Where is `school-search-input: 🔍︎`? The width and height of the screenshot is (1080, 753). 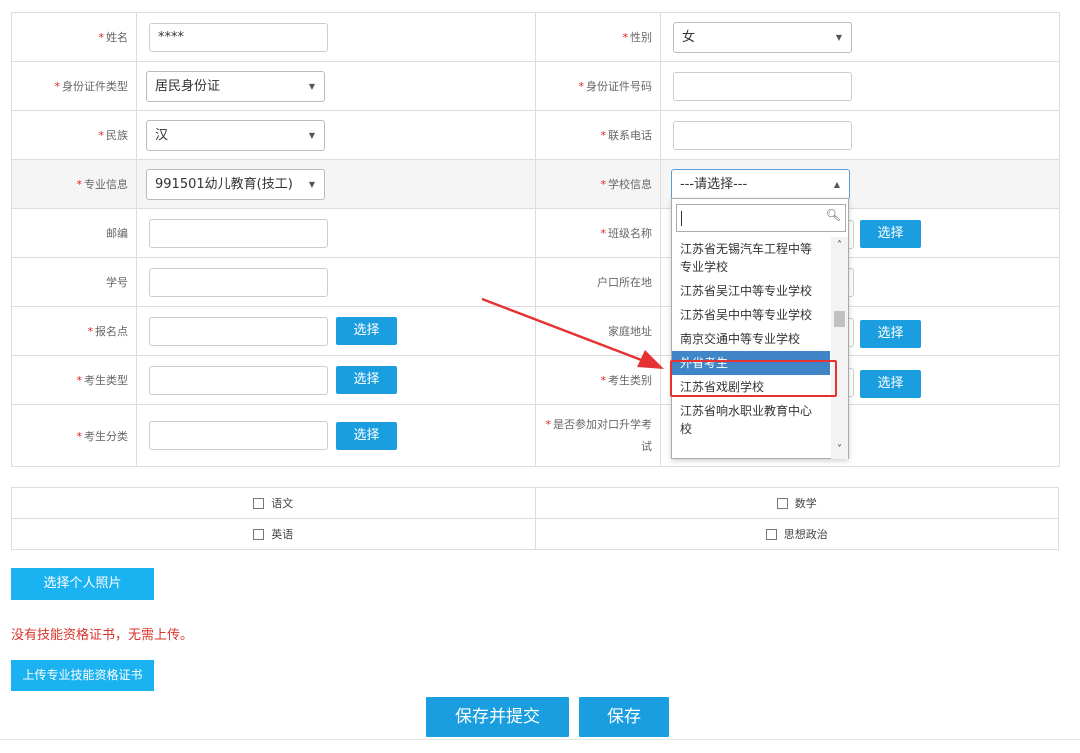 school-search-input: 🔍︎ is located at coordinates (761, 218).